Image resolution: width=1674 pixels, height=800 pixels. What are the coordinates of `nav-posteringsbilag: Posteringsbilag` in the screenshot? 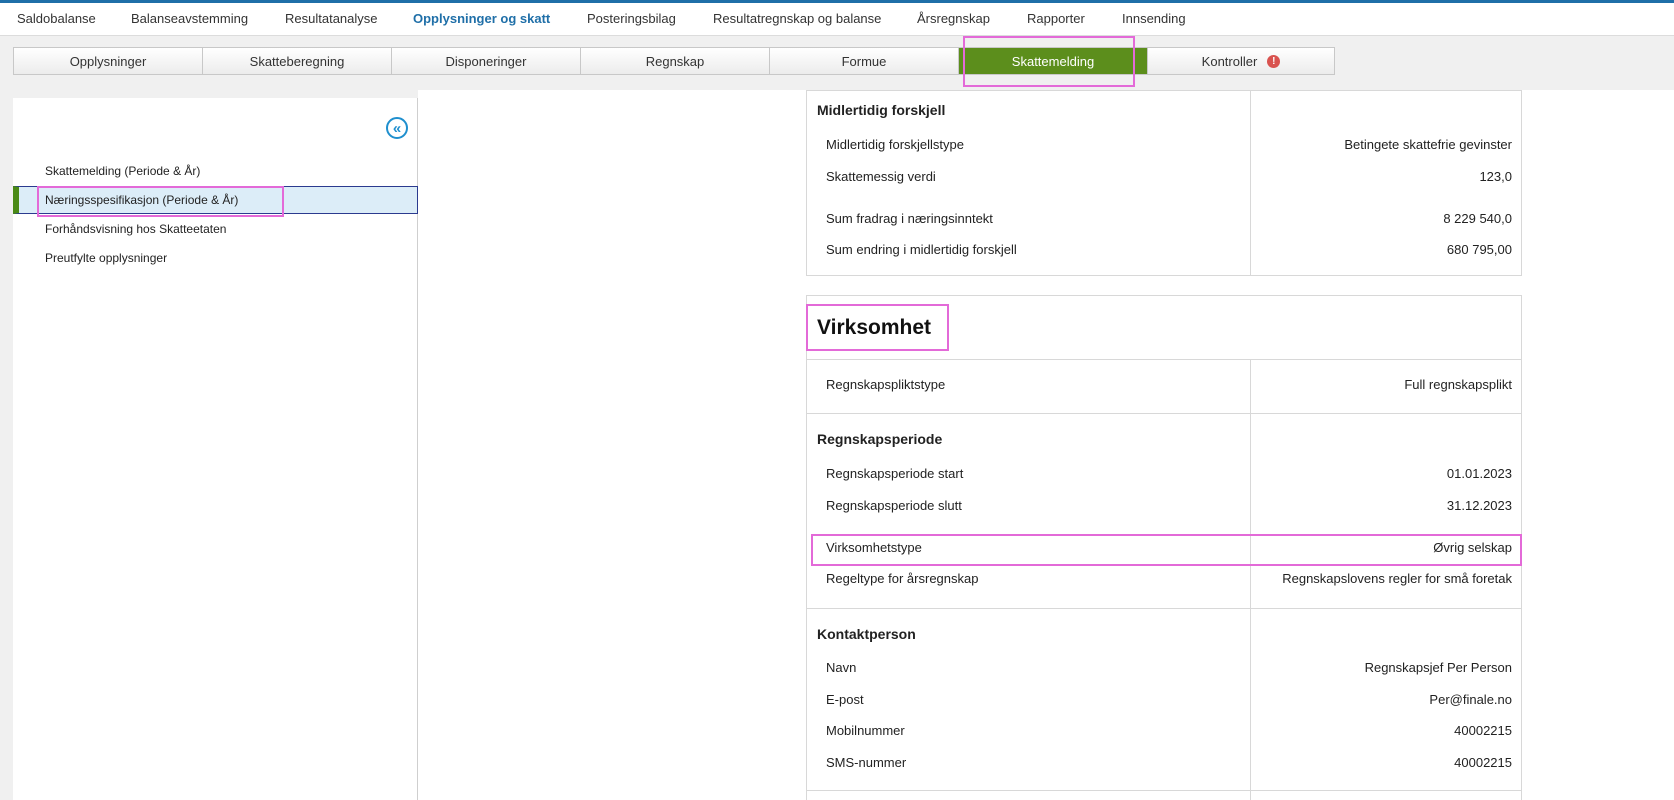 It's located at (631, 18).